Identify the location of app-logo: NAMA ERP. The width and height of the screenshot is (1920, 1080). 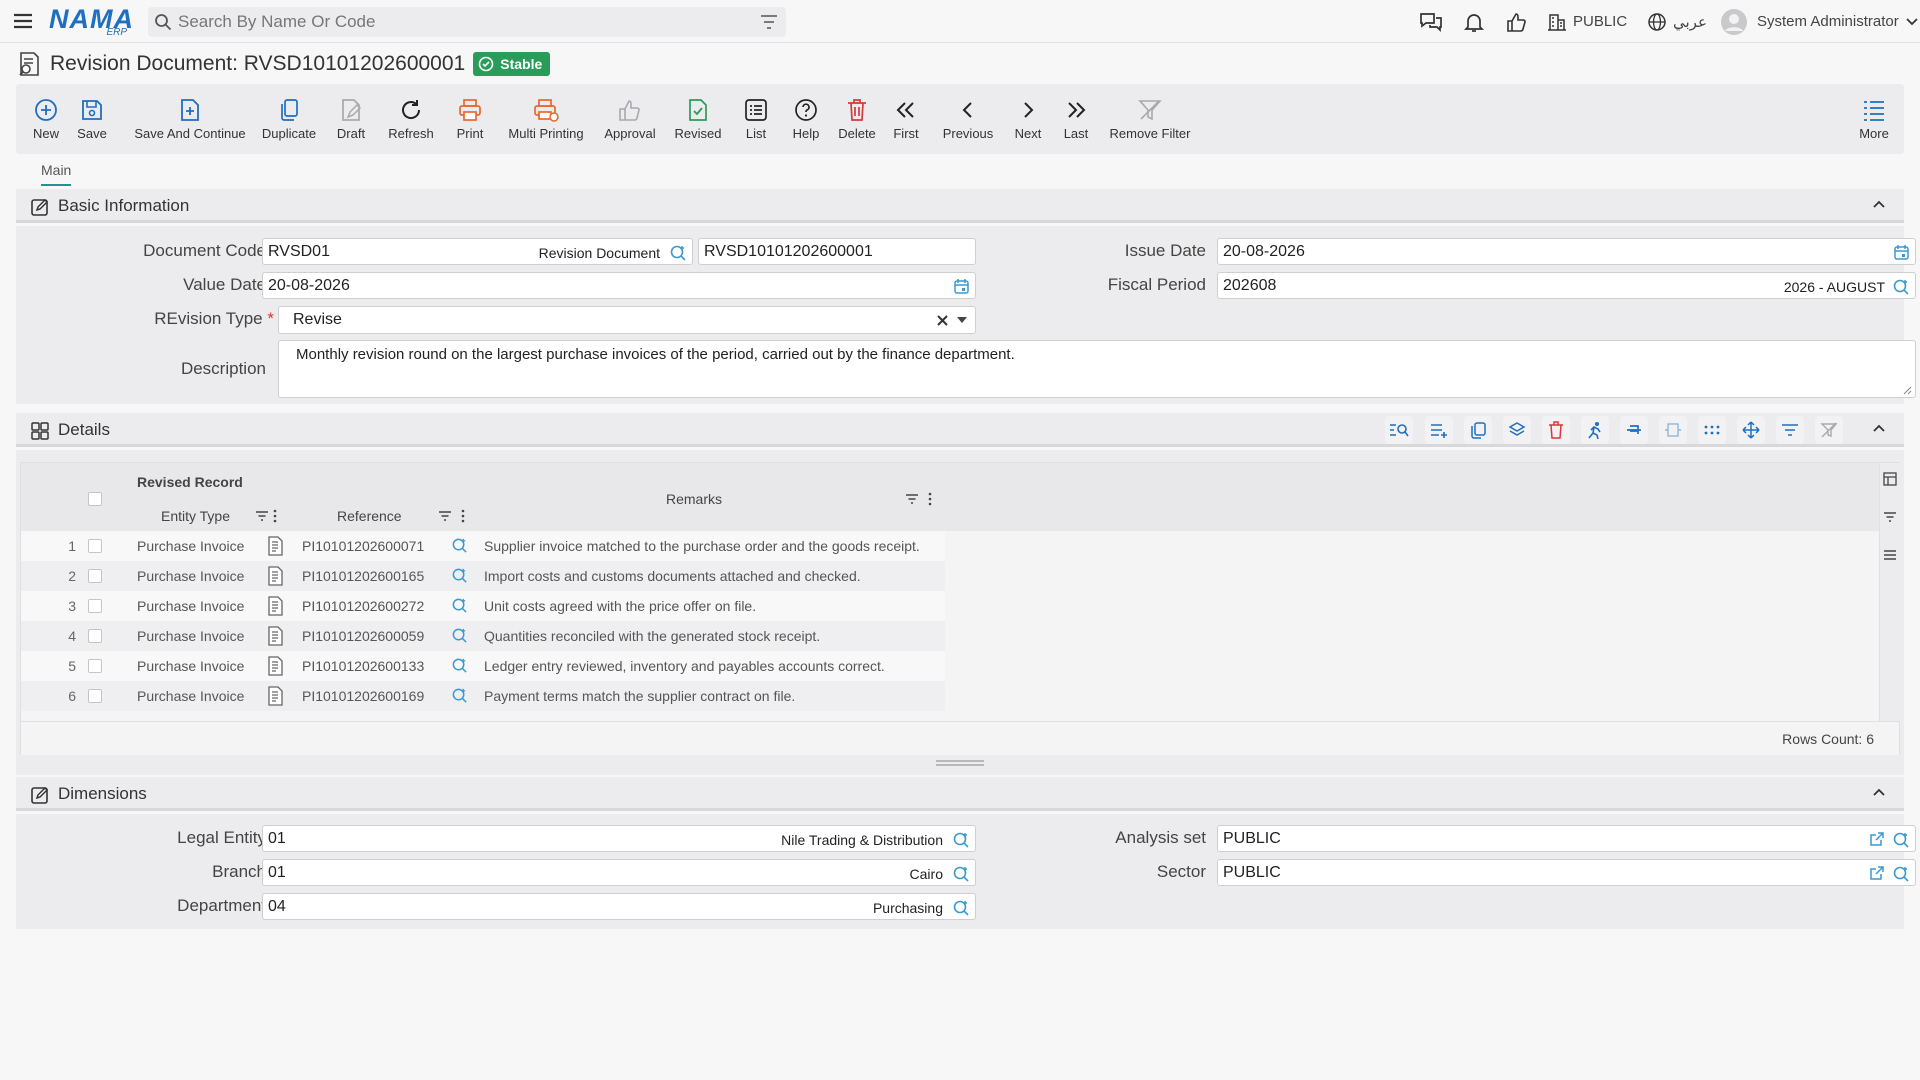
(91, 21).